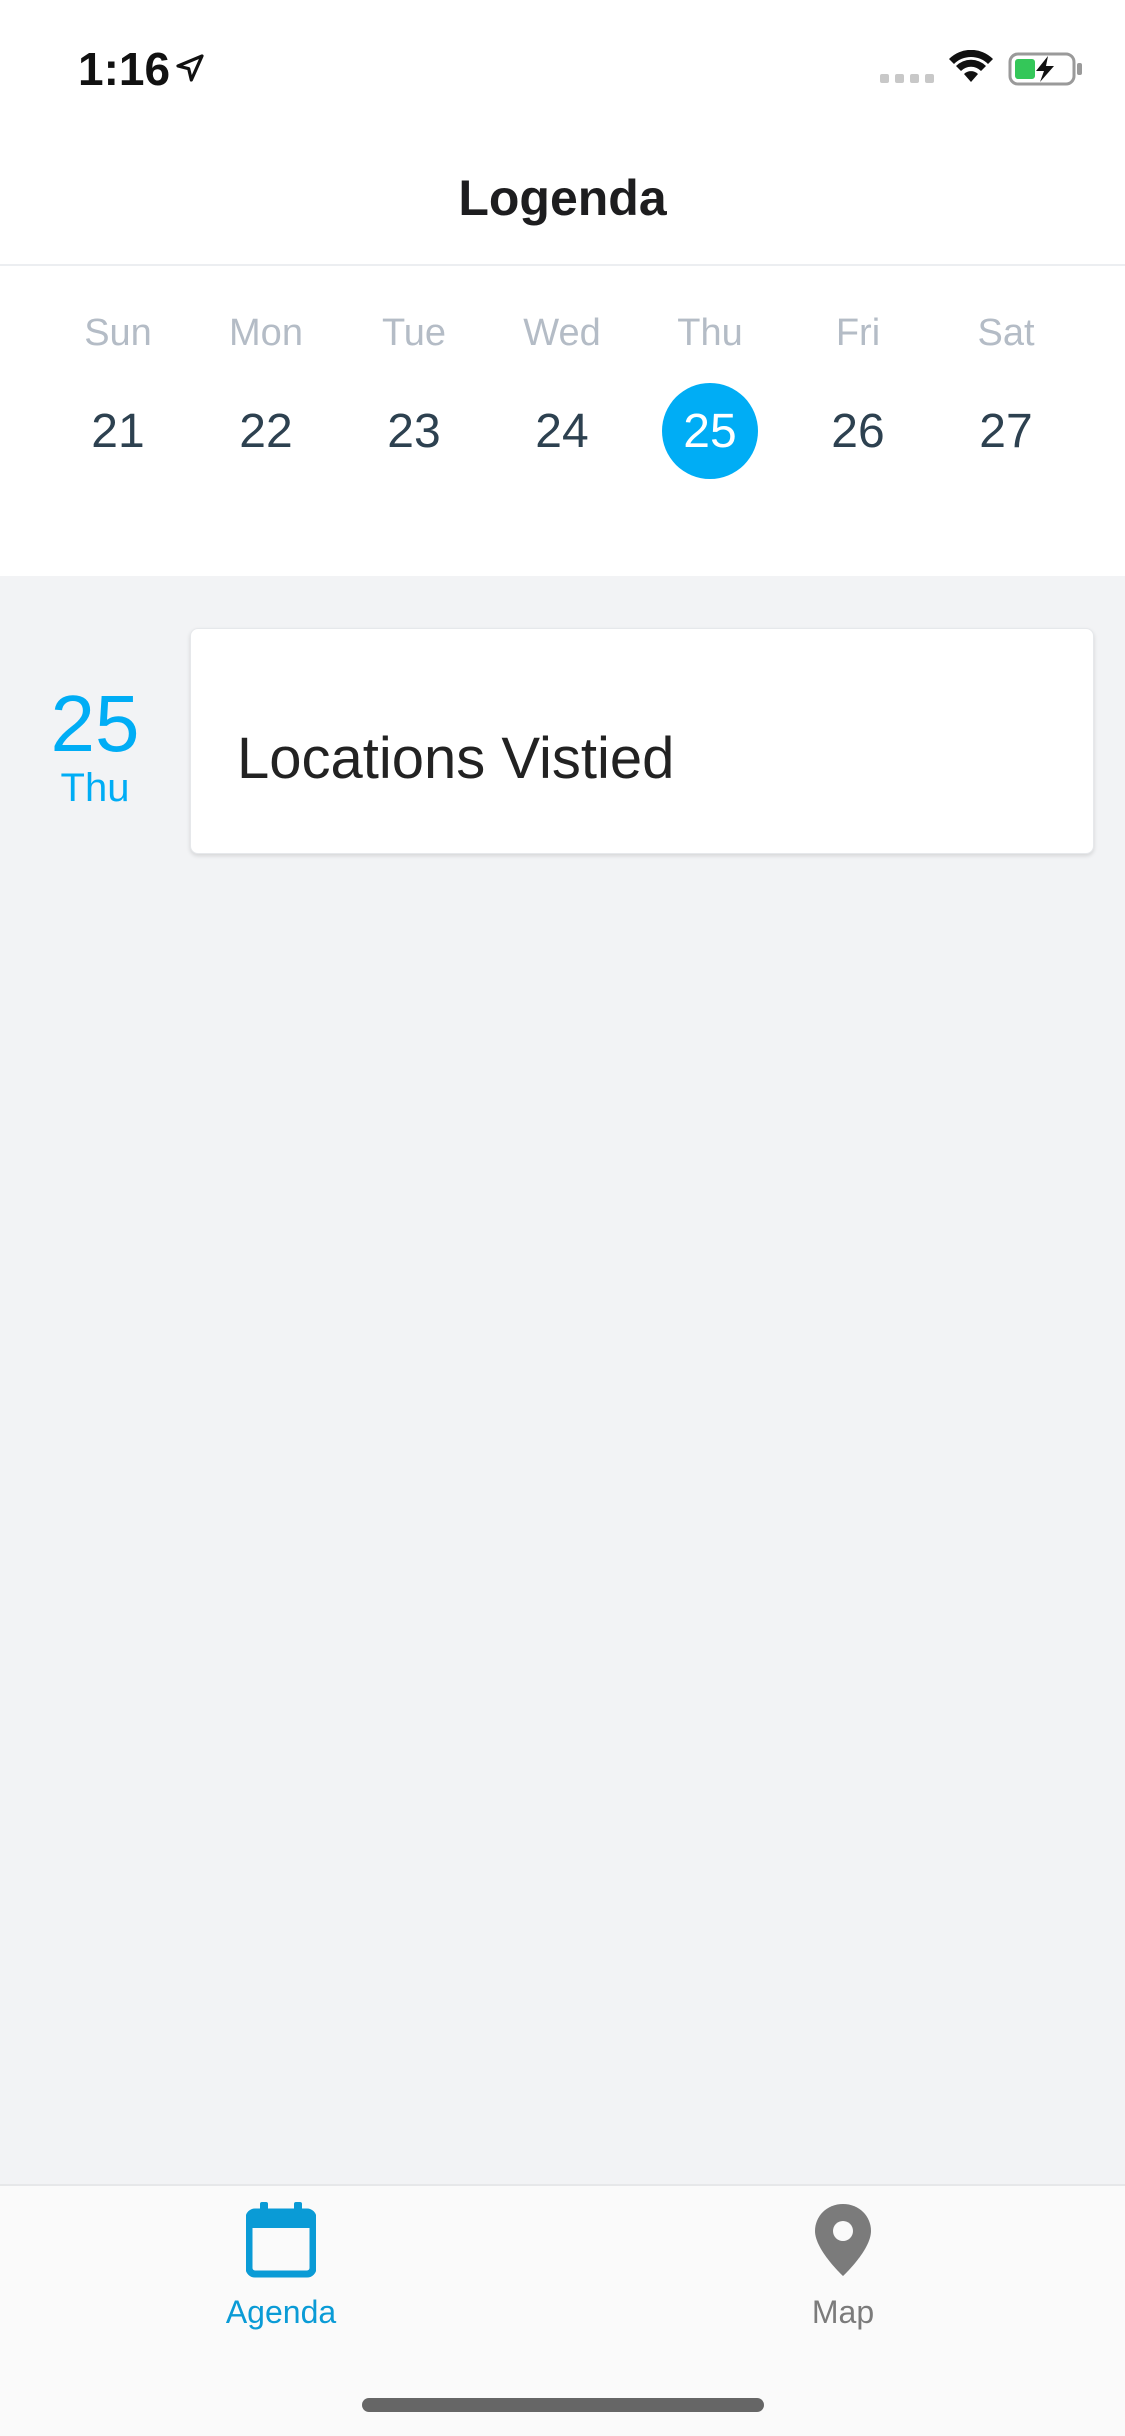  I want to click on calendar-day-thu-selected: Thu 25, so click(710, 422).